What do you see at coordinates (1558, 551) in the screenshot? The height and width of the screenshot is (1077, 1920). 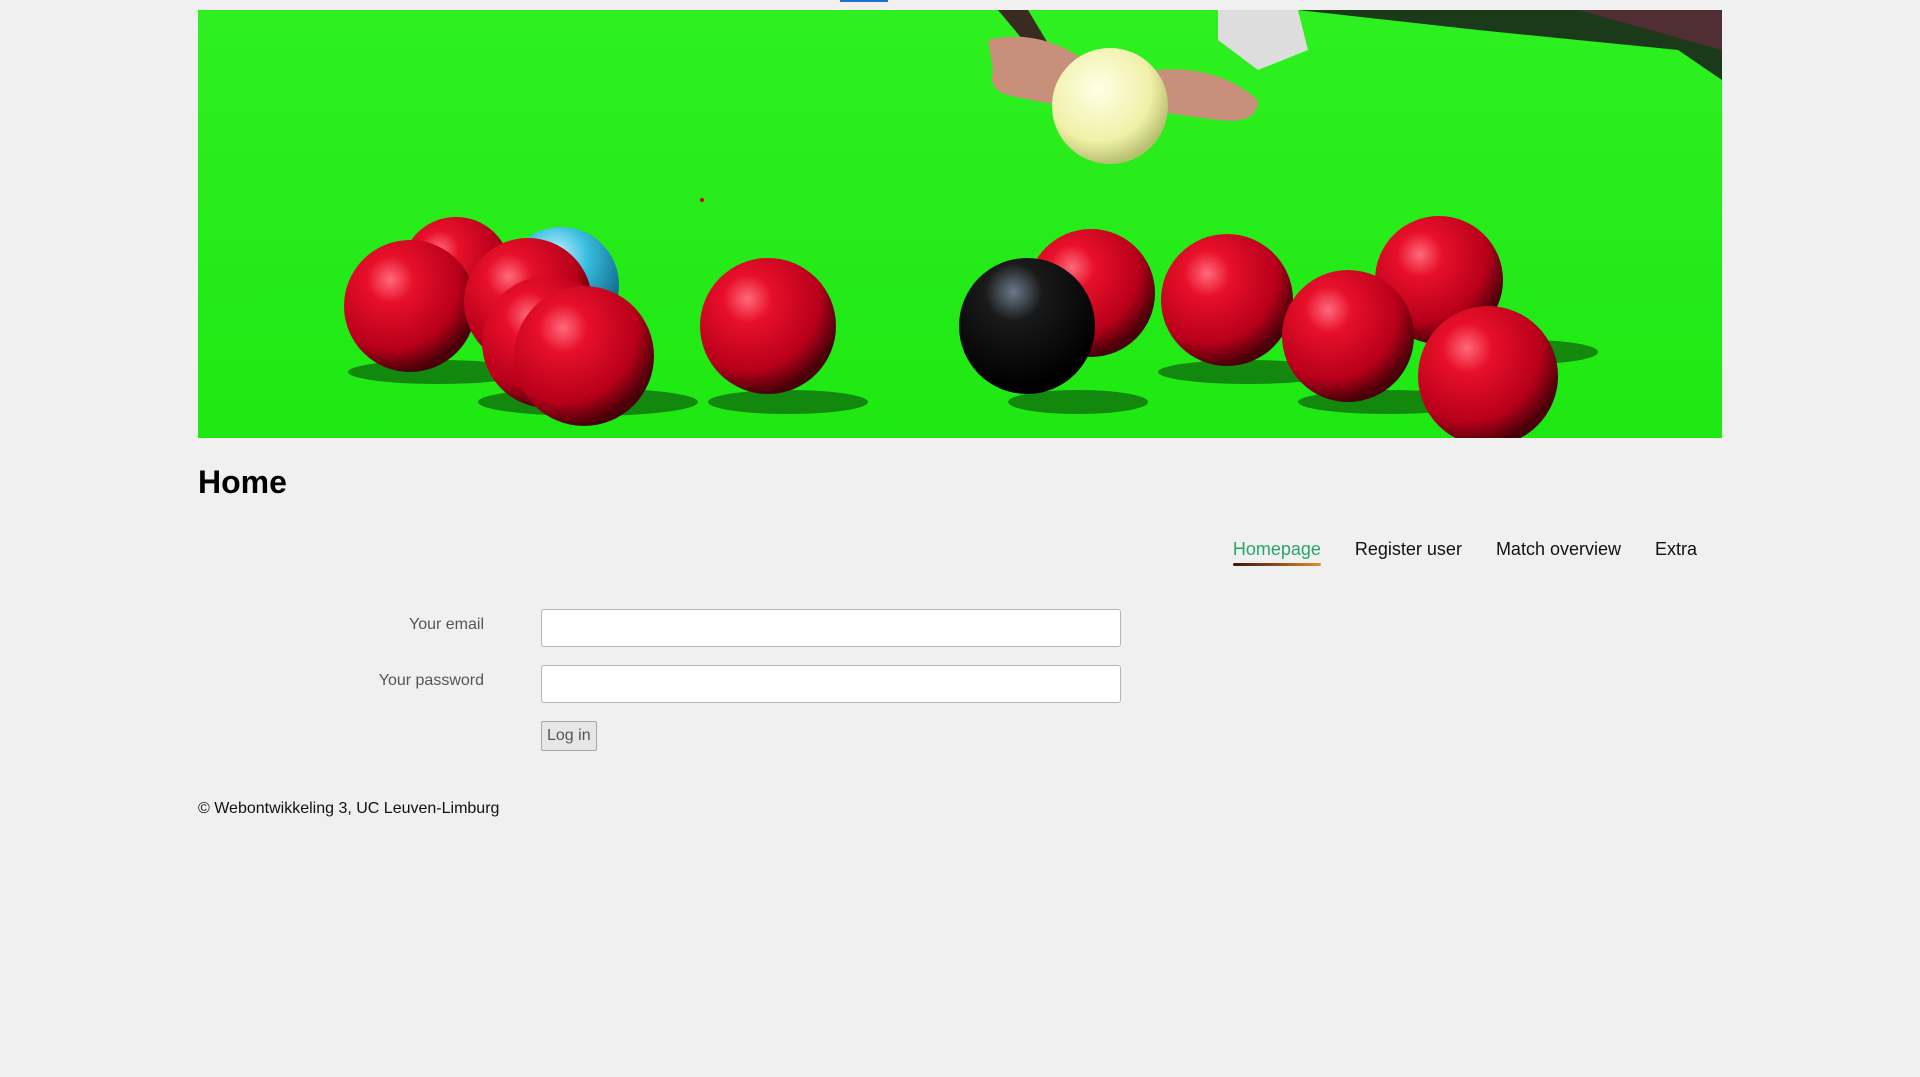 I see `nav-item-match-overview: Match overview` at bounding box center [1558, 551].